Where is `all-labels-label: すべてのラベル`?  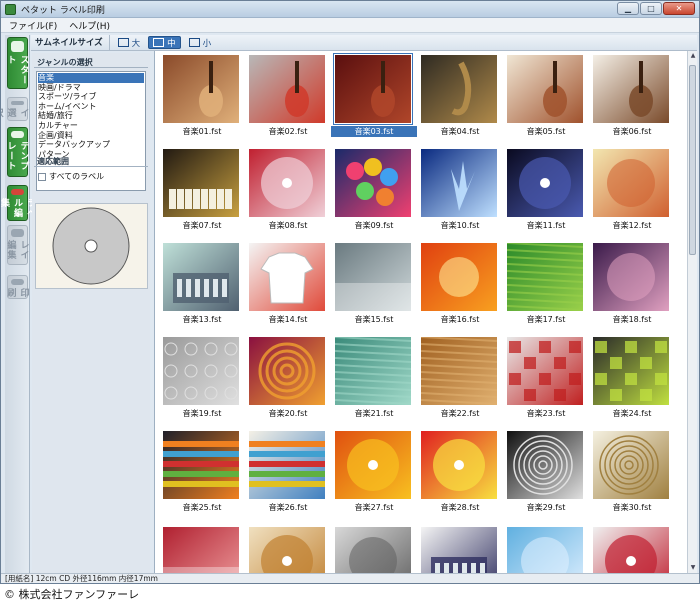 all-labels-label: すべてのラベル is located at coordinates (77, 176).